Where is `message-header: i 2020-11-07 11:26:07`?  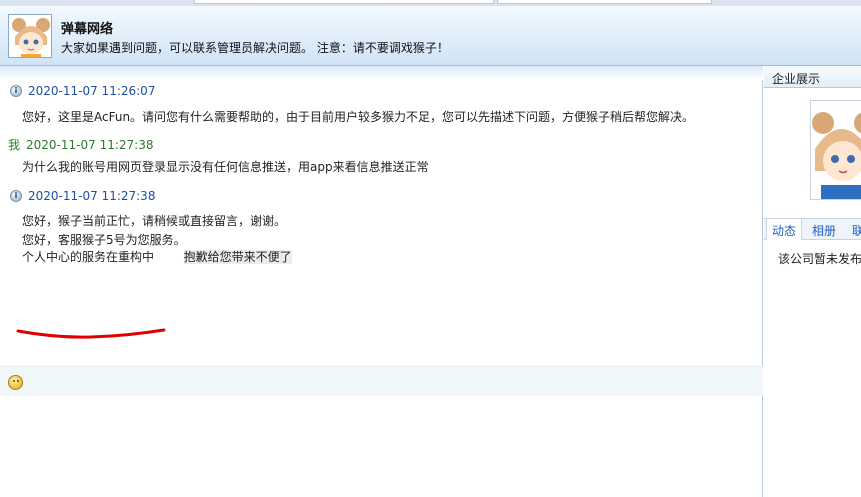
message-header: i 2020-11-07 11:26:07 is located at coordinates (82, 91).